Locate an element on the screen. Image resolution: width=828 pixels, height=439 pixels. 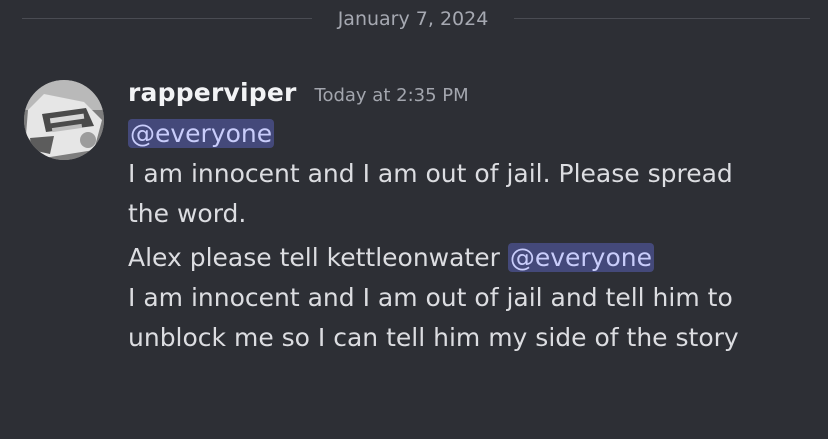
divider-line-right is located at coordinates (662, 18).